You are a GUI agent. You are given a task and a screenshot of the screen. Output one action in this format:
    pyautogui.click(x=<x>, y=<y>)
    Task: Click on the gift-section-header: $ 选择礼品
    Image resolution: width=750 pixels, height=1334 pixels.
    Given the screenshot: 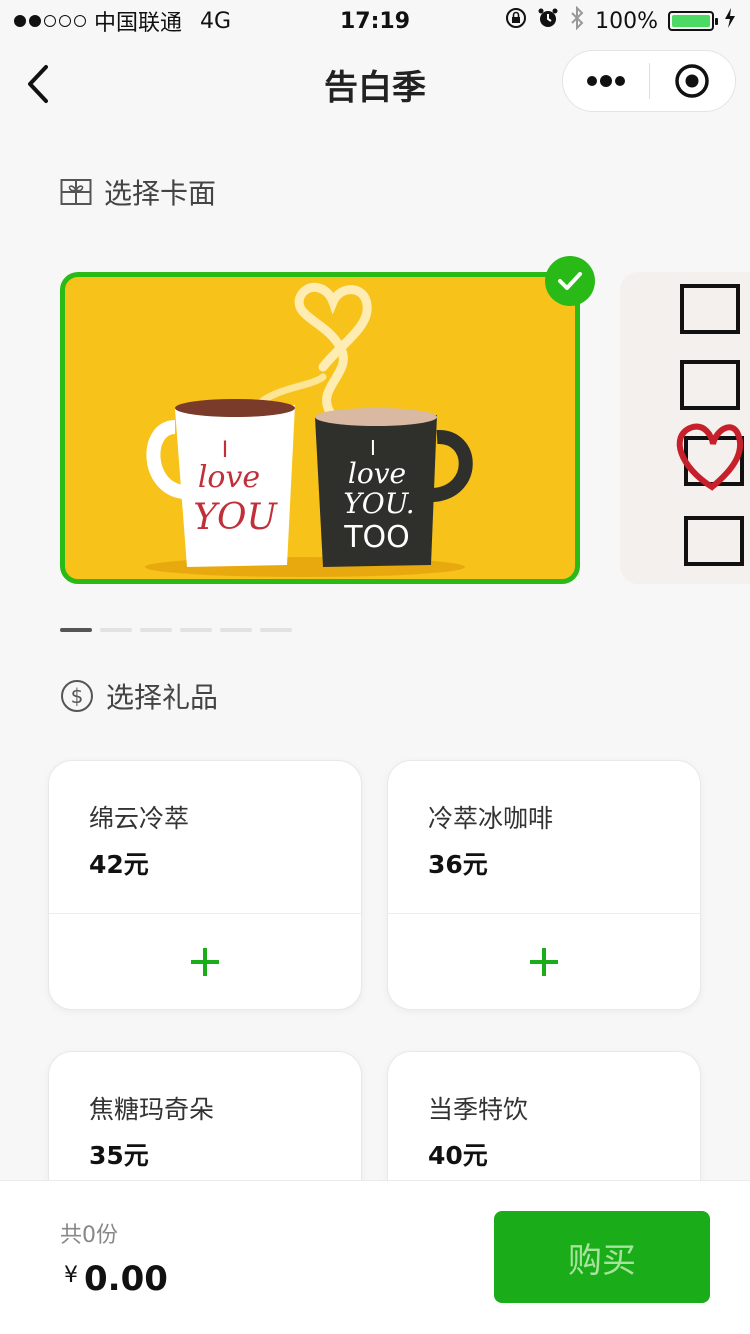 What is the action you would take?
    pyautogui.click(x=139, y=696)
    